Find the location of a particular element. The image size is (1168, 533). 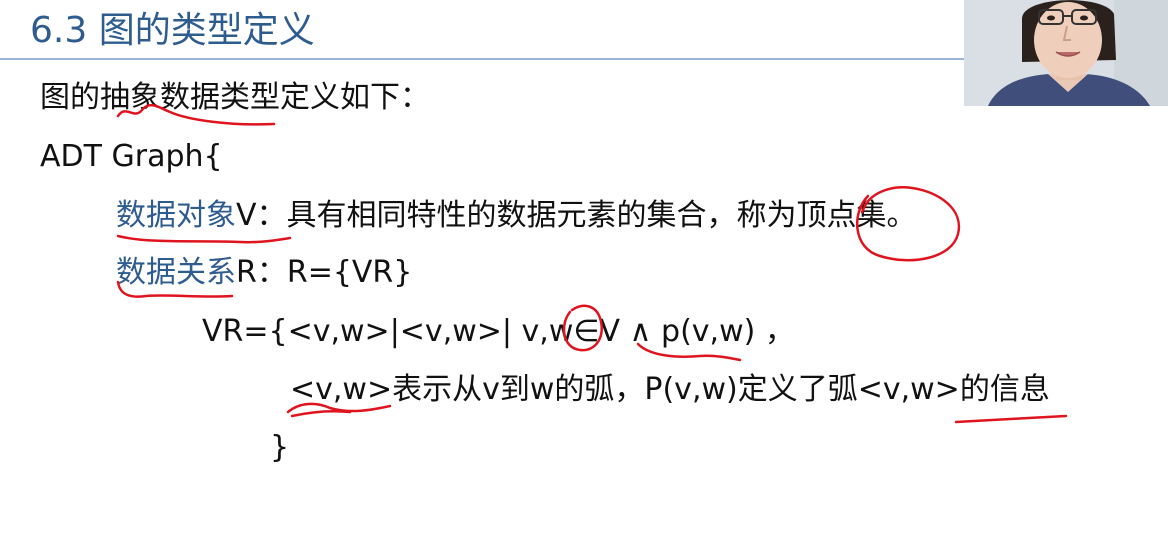

data-object-line: 数据对象V：具有相同特性的数据元素的集合，称为顶点集。 is located at coordinates (516, 216).